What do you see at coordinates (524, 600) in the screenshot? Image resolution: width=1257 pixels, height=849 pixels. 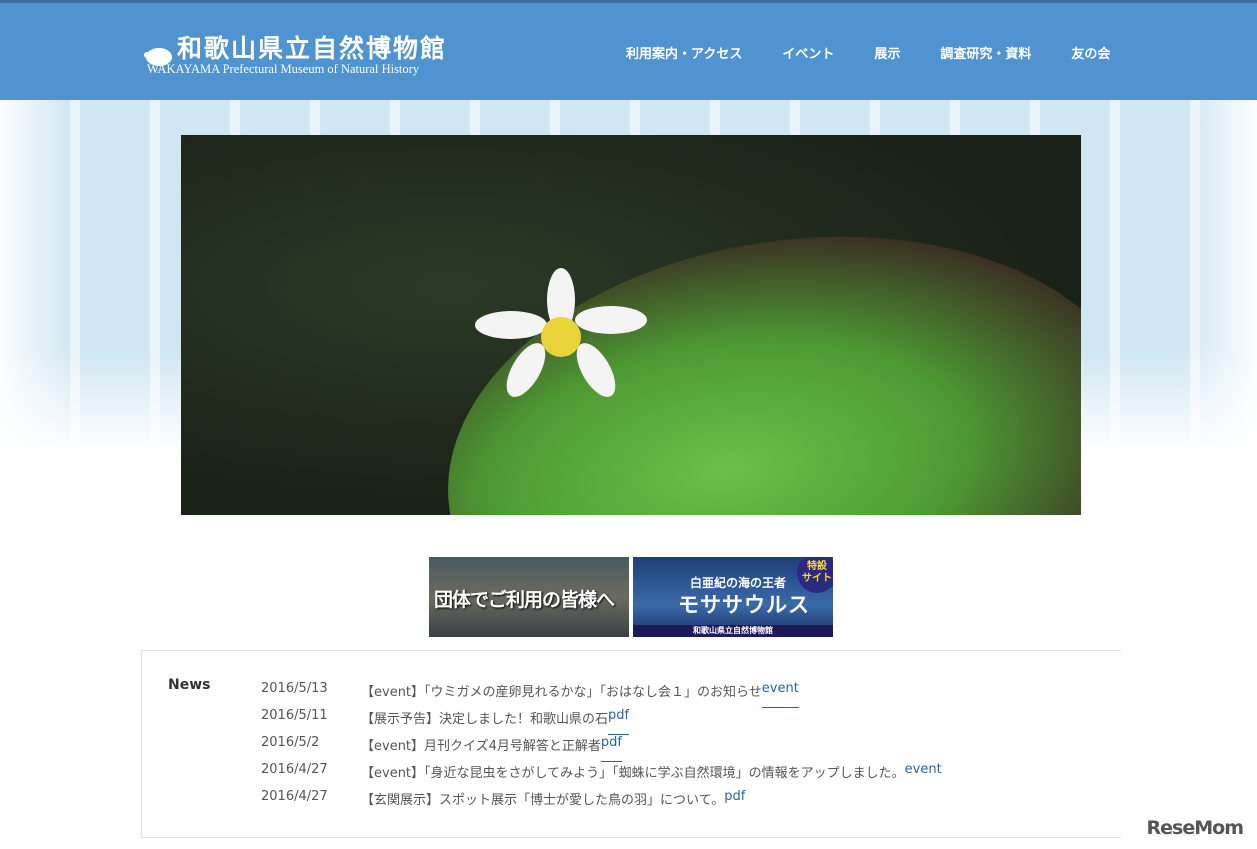 I see `group-banner-text: 団体でご利用の皆様へ` at bounding box center [524, 600].